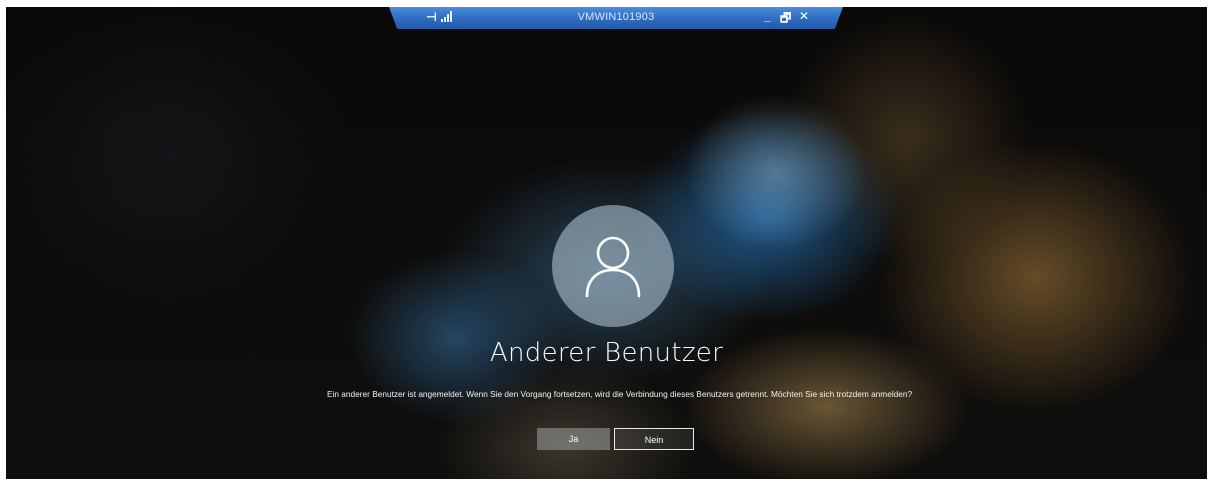 The image size is (1213, 482). I want to click on minimize-button: _, so click(767, 16).